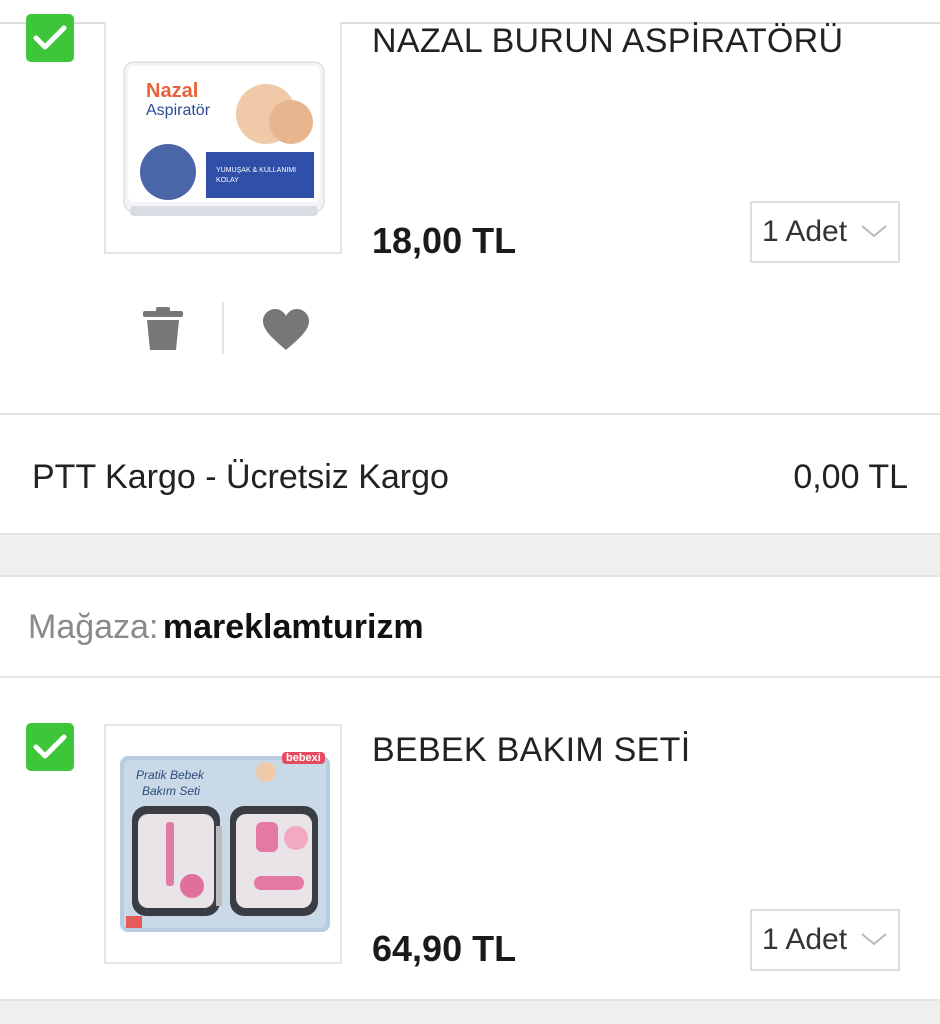  What do you see at coordinates (470, 12) in the screenshot?
I see `top-divider` at bounding box center [470, 12].